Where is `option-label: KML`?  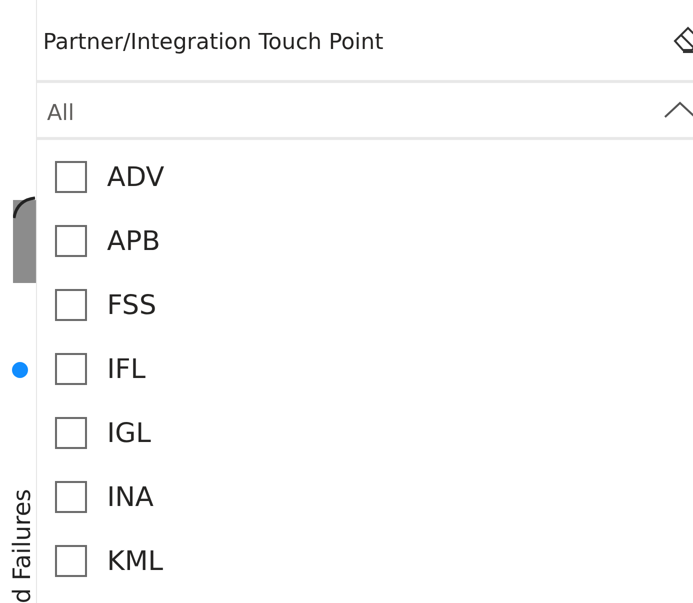
option-label: KML is located at coordinates (135, 561).